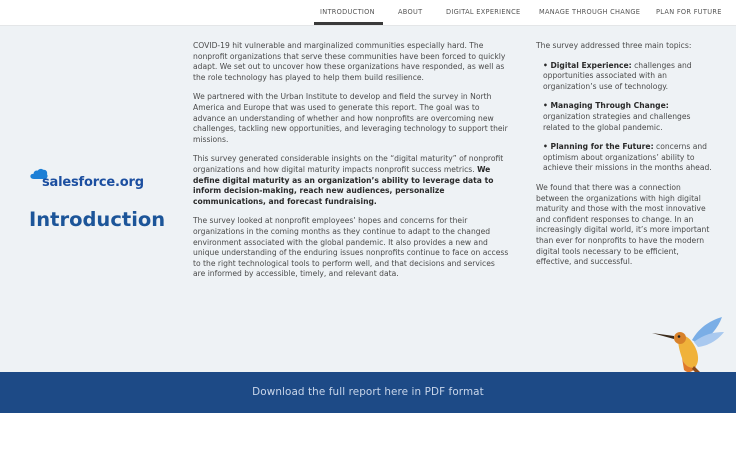 The image size is (736, 454). What do you see at coordinates (347, 12) in the screenshot?
I see `nav-item-introduction: INTRODUCTION` at bounding box center [347, 12].